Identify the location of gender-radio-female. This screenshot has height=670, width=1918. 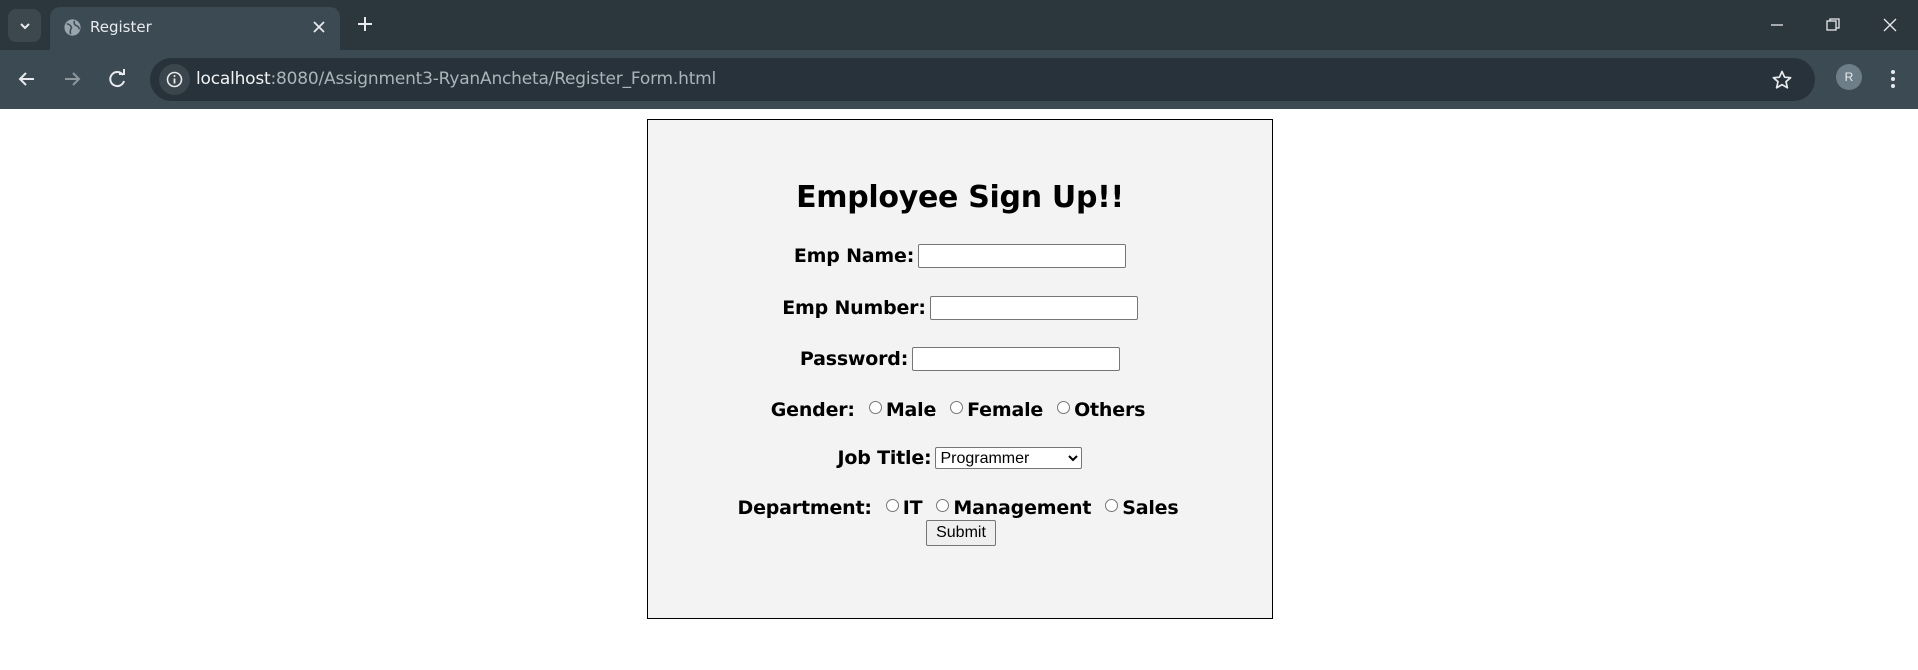
(957, 407).